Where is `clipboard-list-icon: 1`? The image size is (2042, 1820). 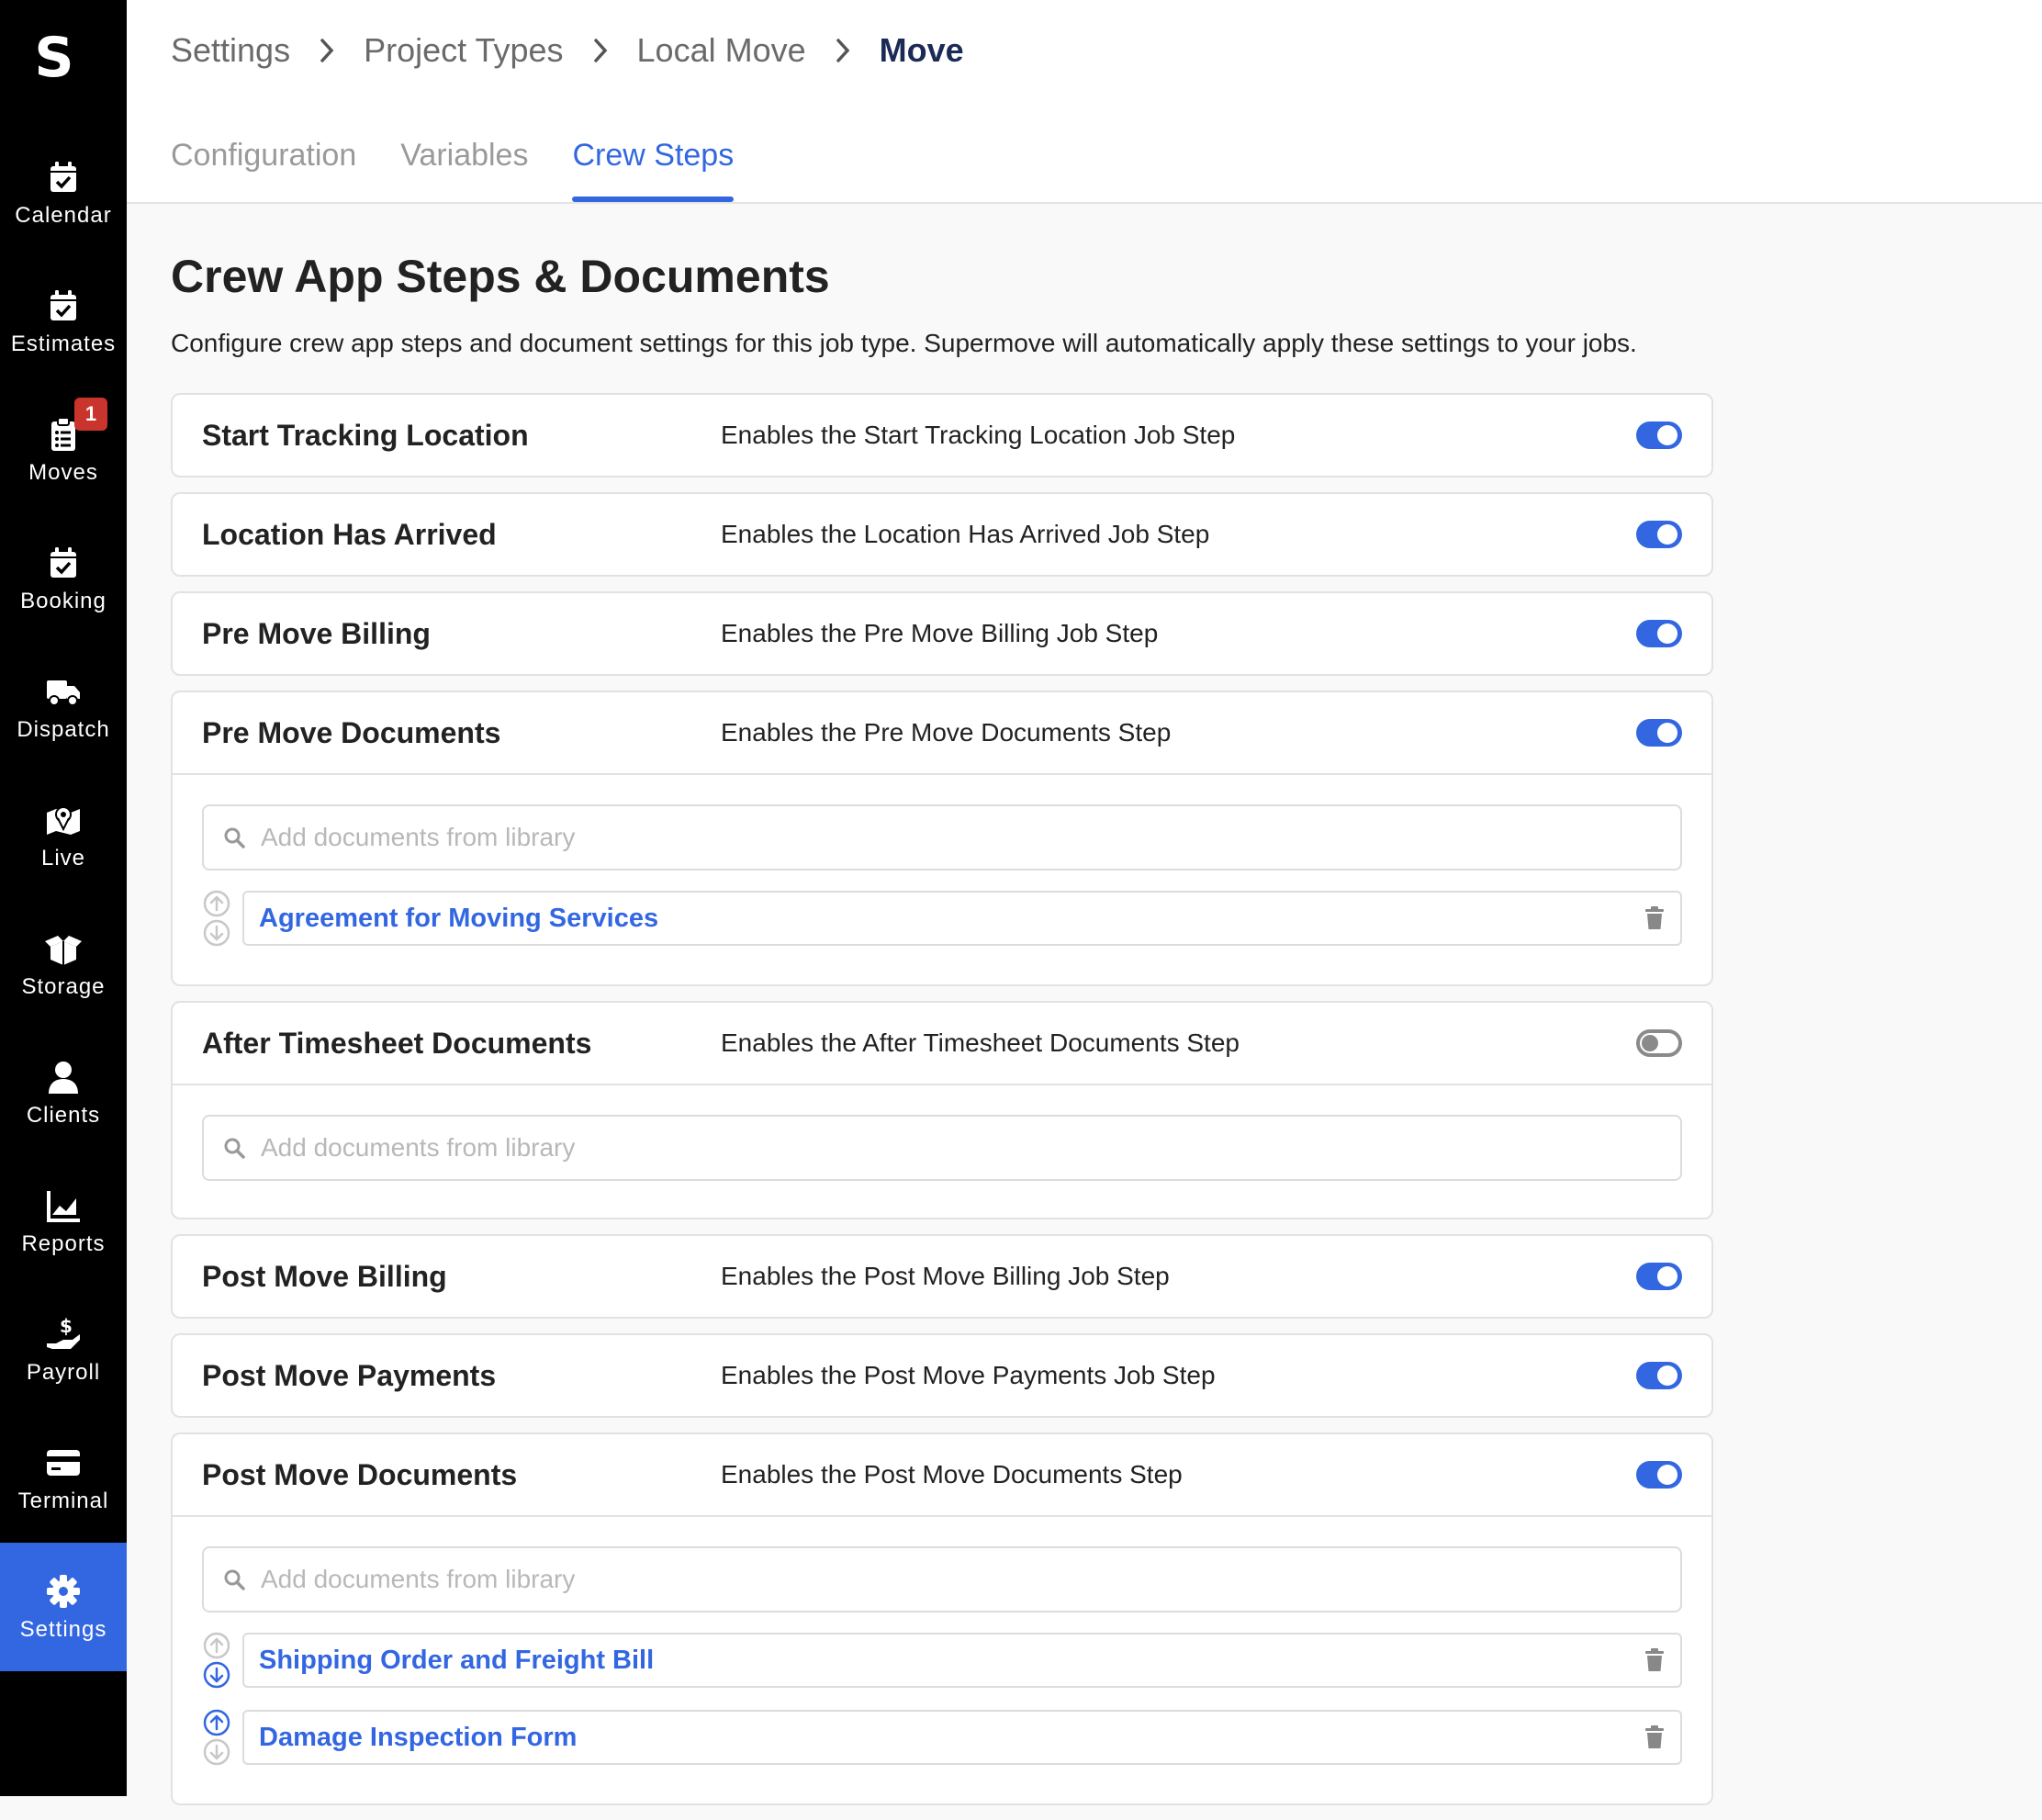
clipboard-list-icon: 1 is located at coordinates (75, 426).